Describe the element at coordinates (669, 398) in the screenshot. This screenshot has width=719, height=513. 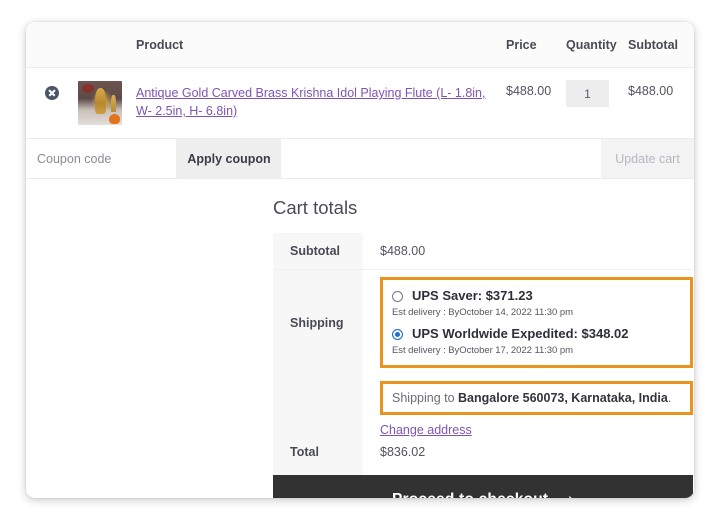
I see `shipping-to-suffix: .` at that location.